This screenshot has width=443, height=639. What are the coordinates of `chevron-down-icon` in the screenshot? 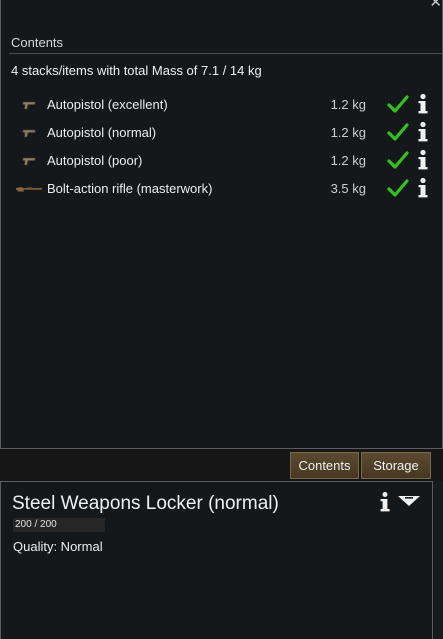 It's located at (409, 501).